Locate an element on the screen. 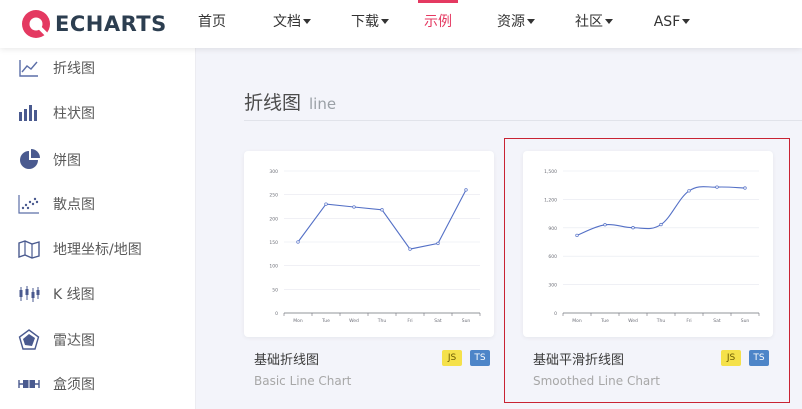  bar-chart-icon is located at coordinates (28, 113).